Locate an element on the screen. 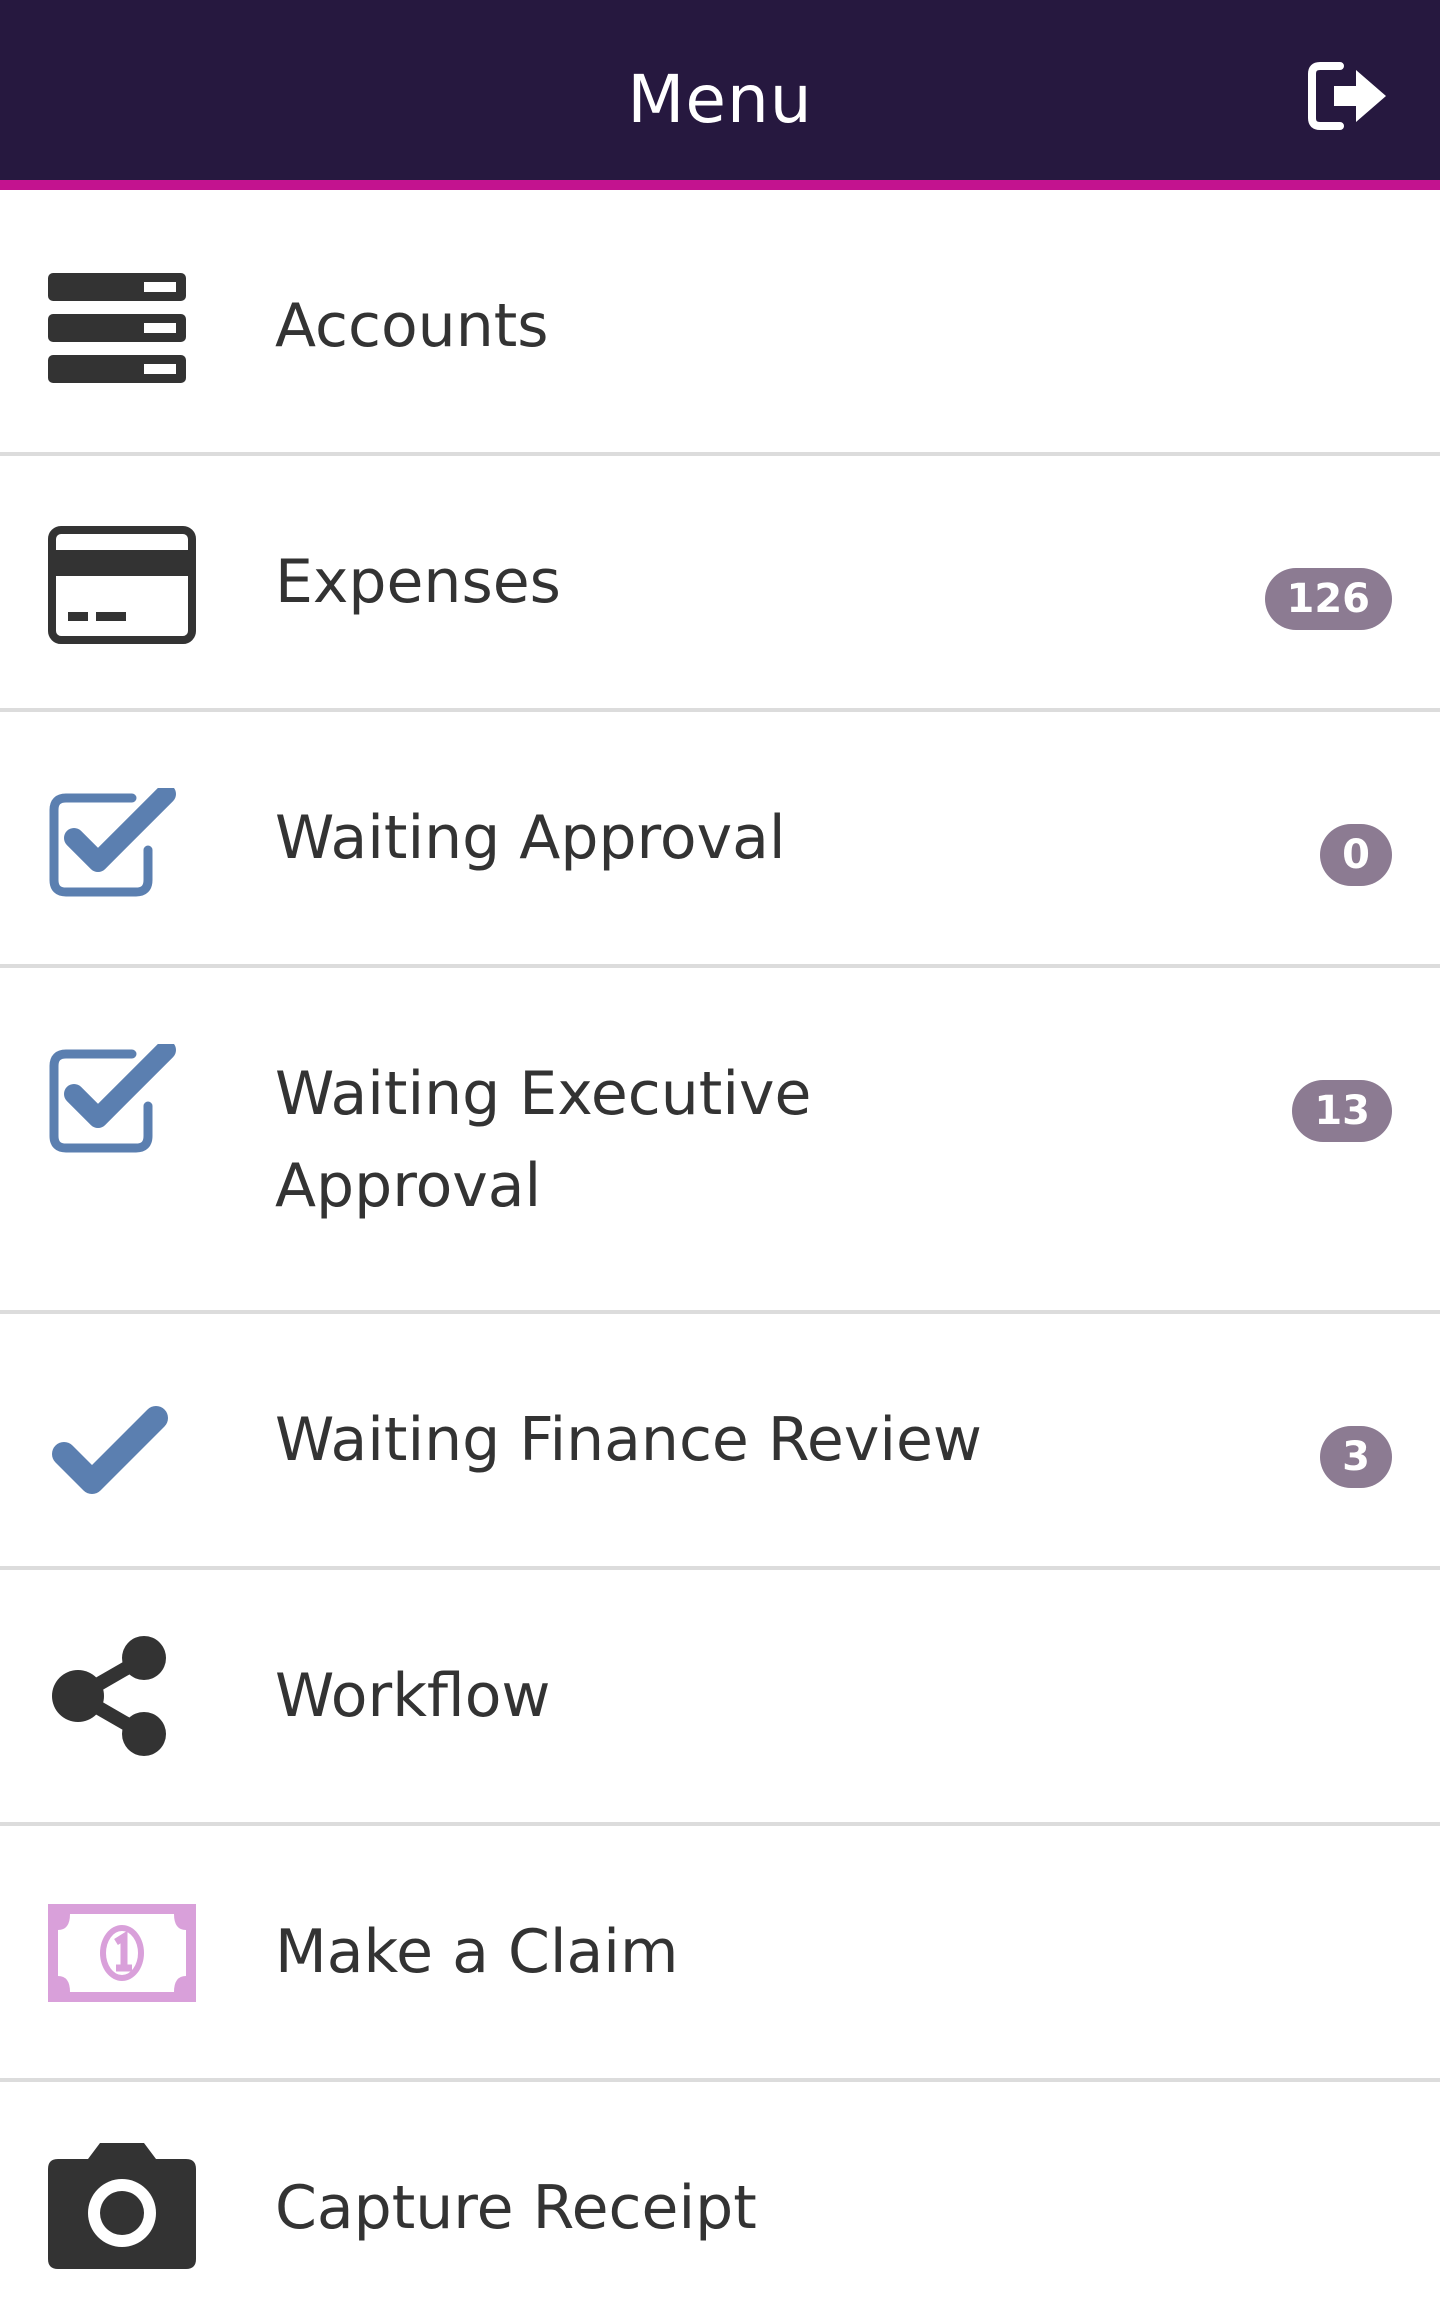 The width and height of the screenshot is (1440, 2322). menu-item-waiting-executive-approval: Waiting Executive Approval 13 is located at coordinates (720, 1141).